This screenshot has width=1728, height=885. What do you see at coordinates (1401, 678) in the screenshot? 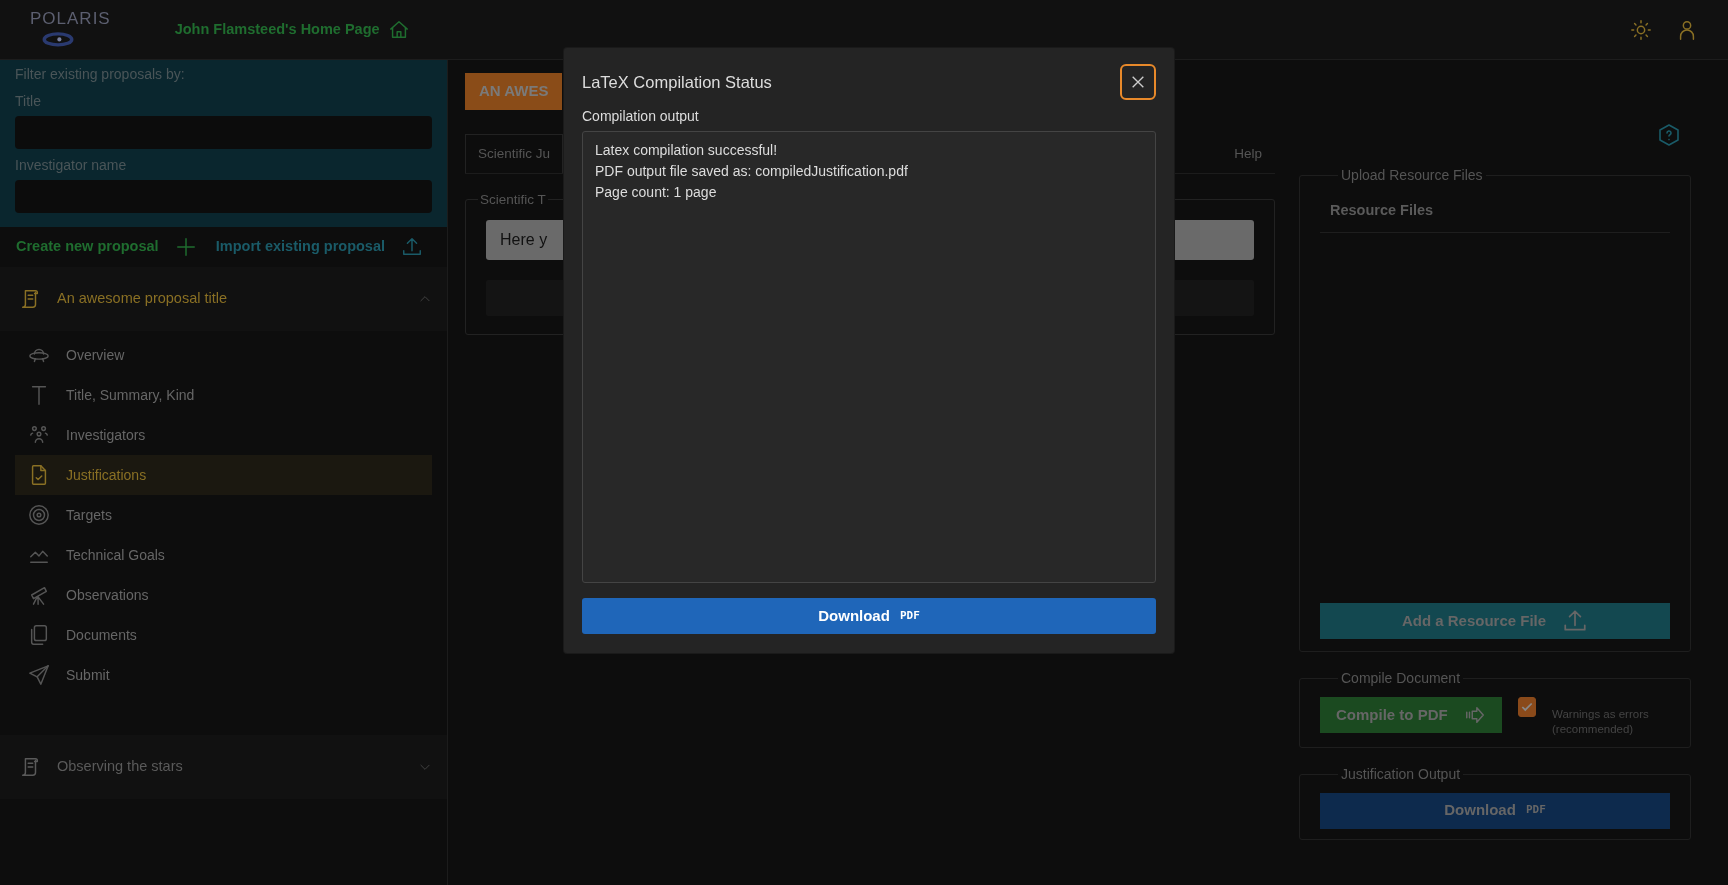
I see `panel-legend: Compile Document` at bounding box center [1401, 678].